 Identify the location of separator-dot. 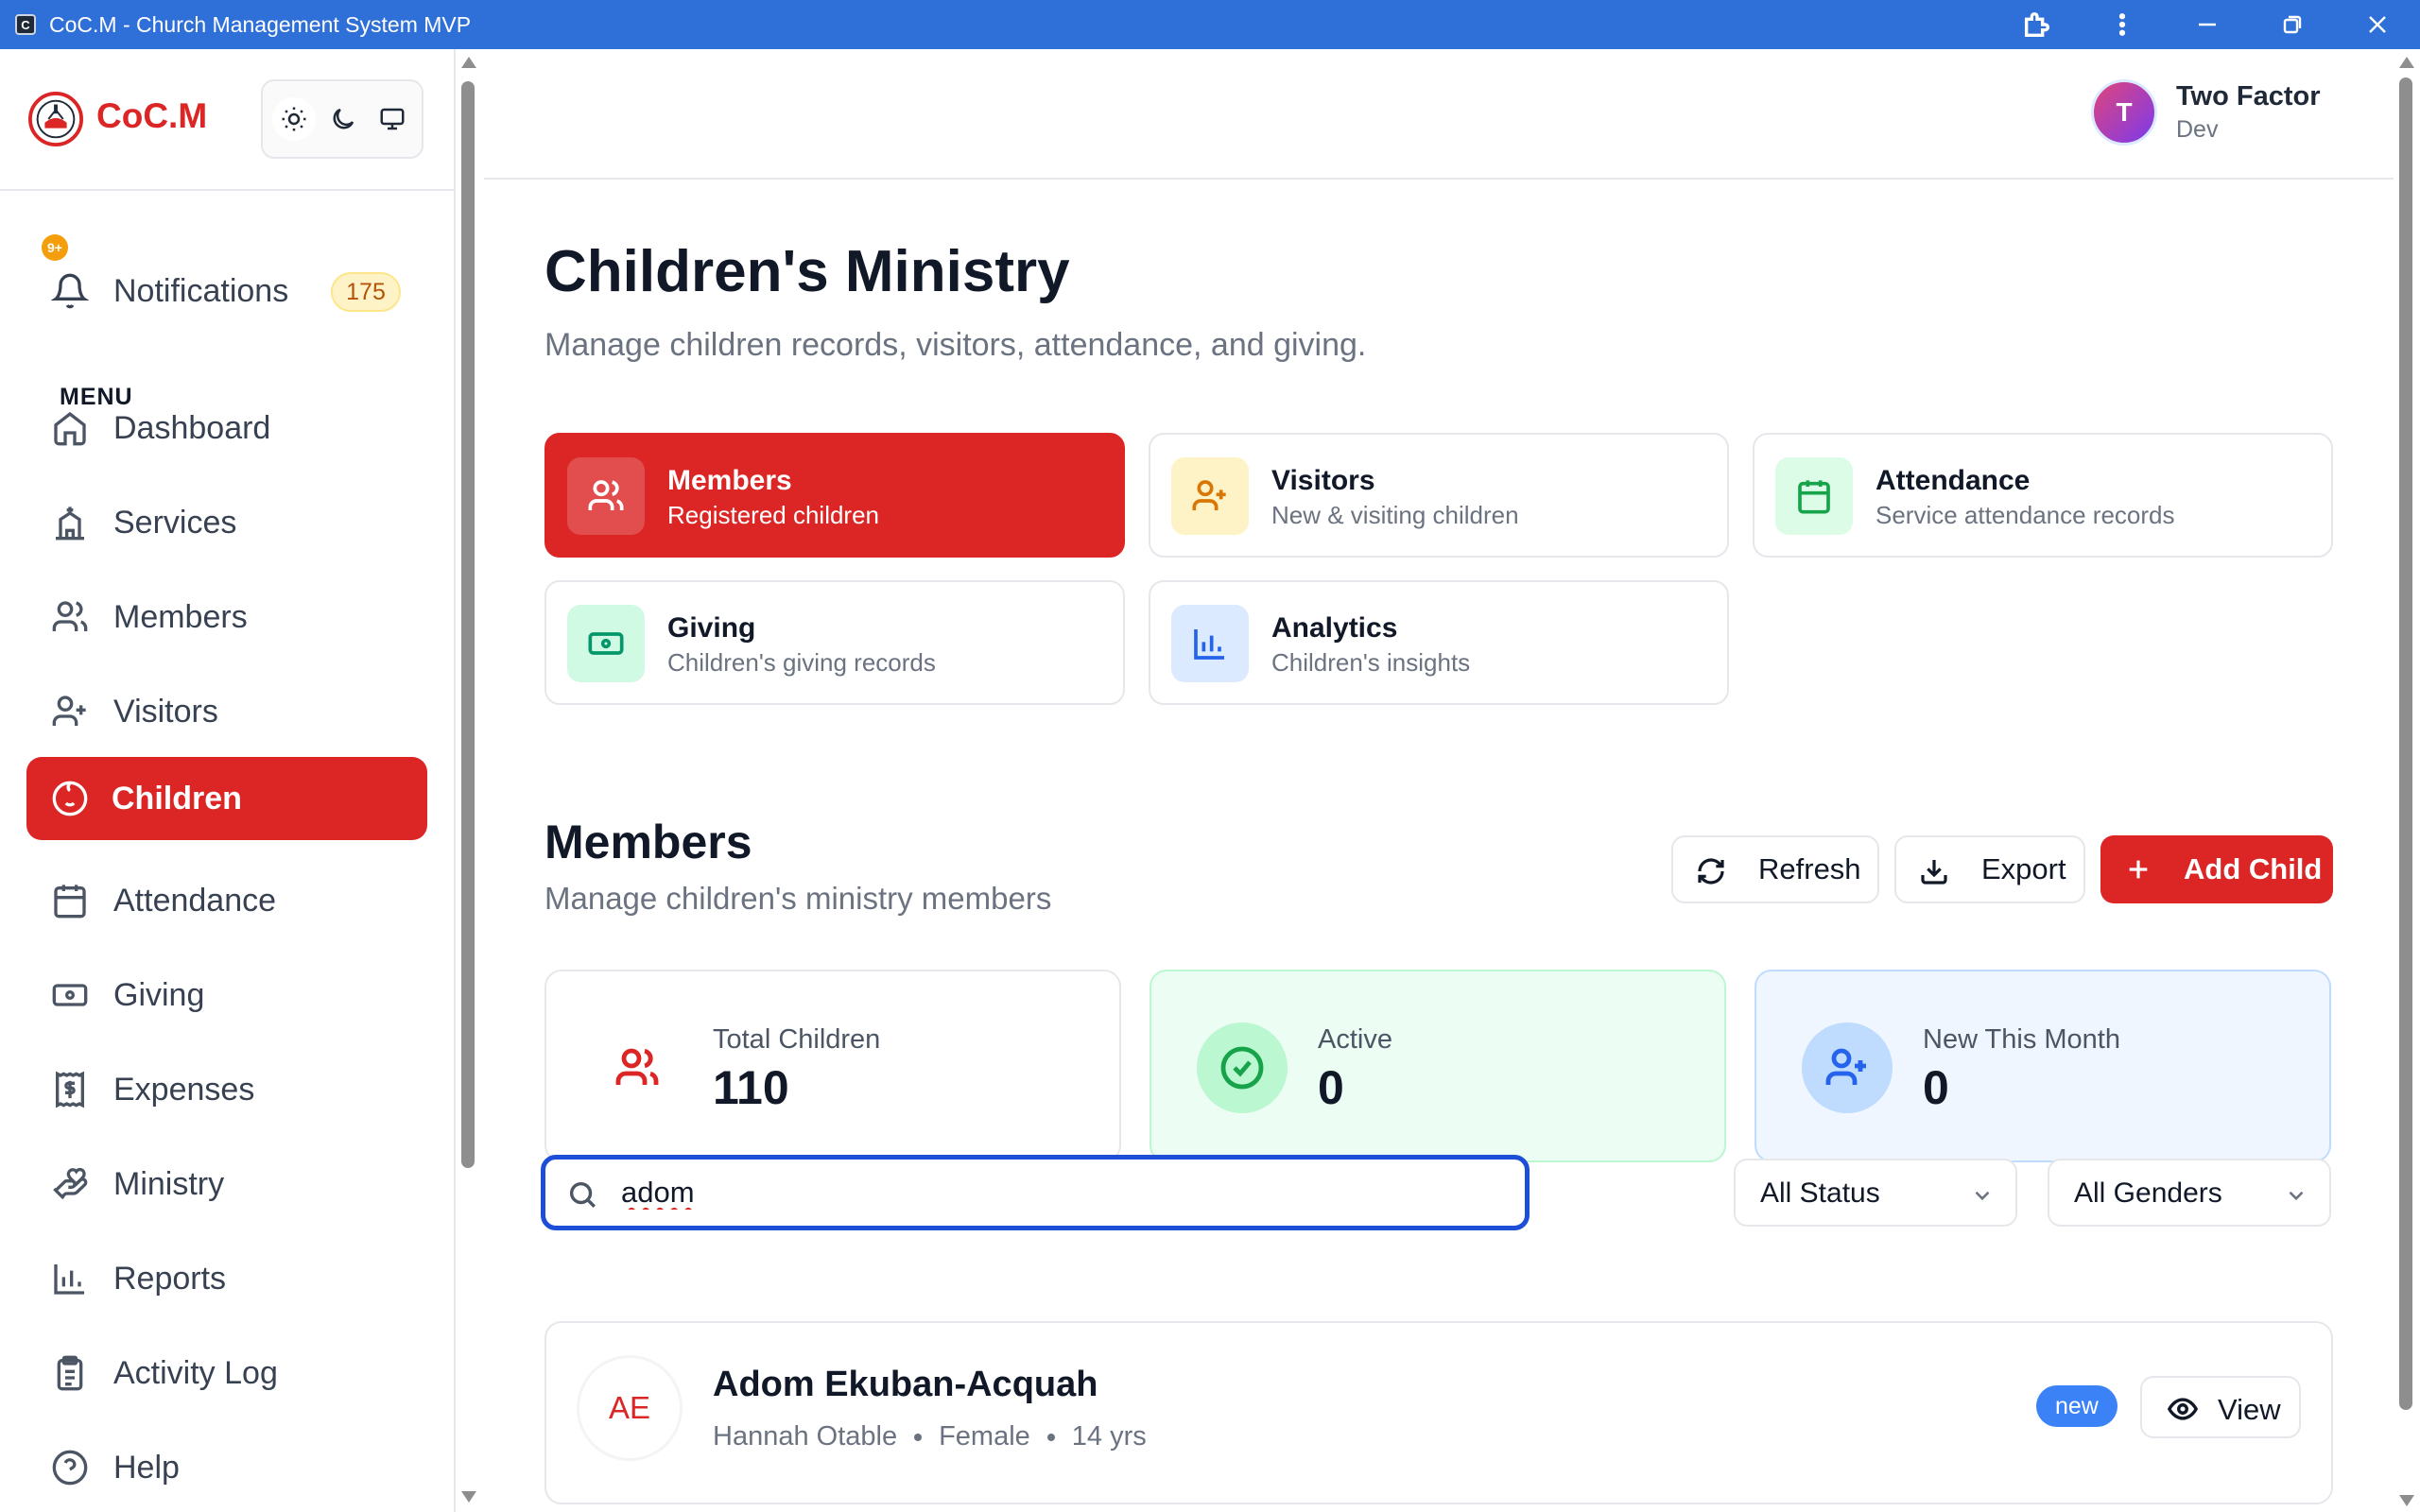
(1050, 1437).